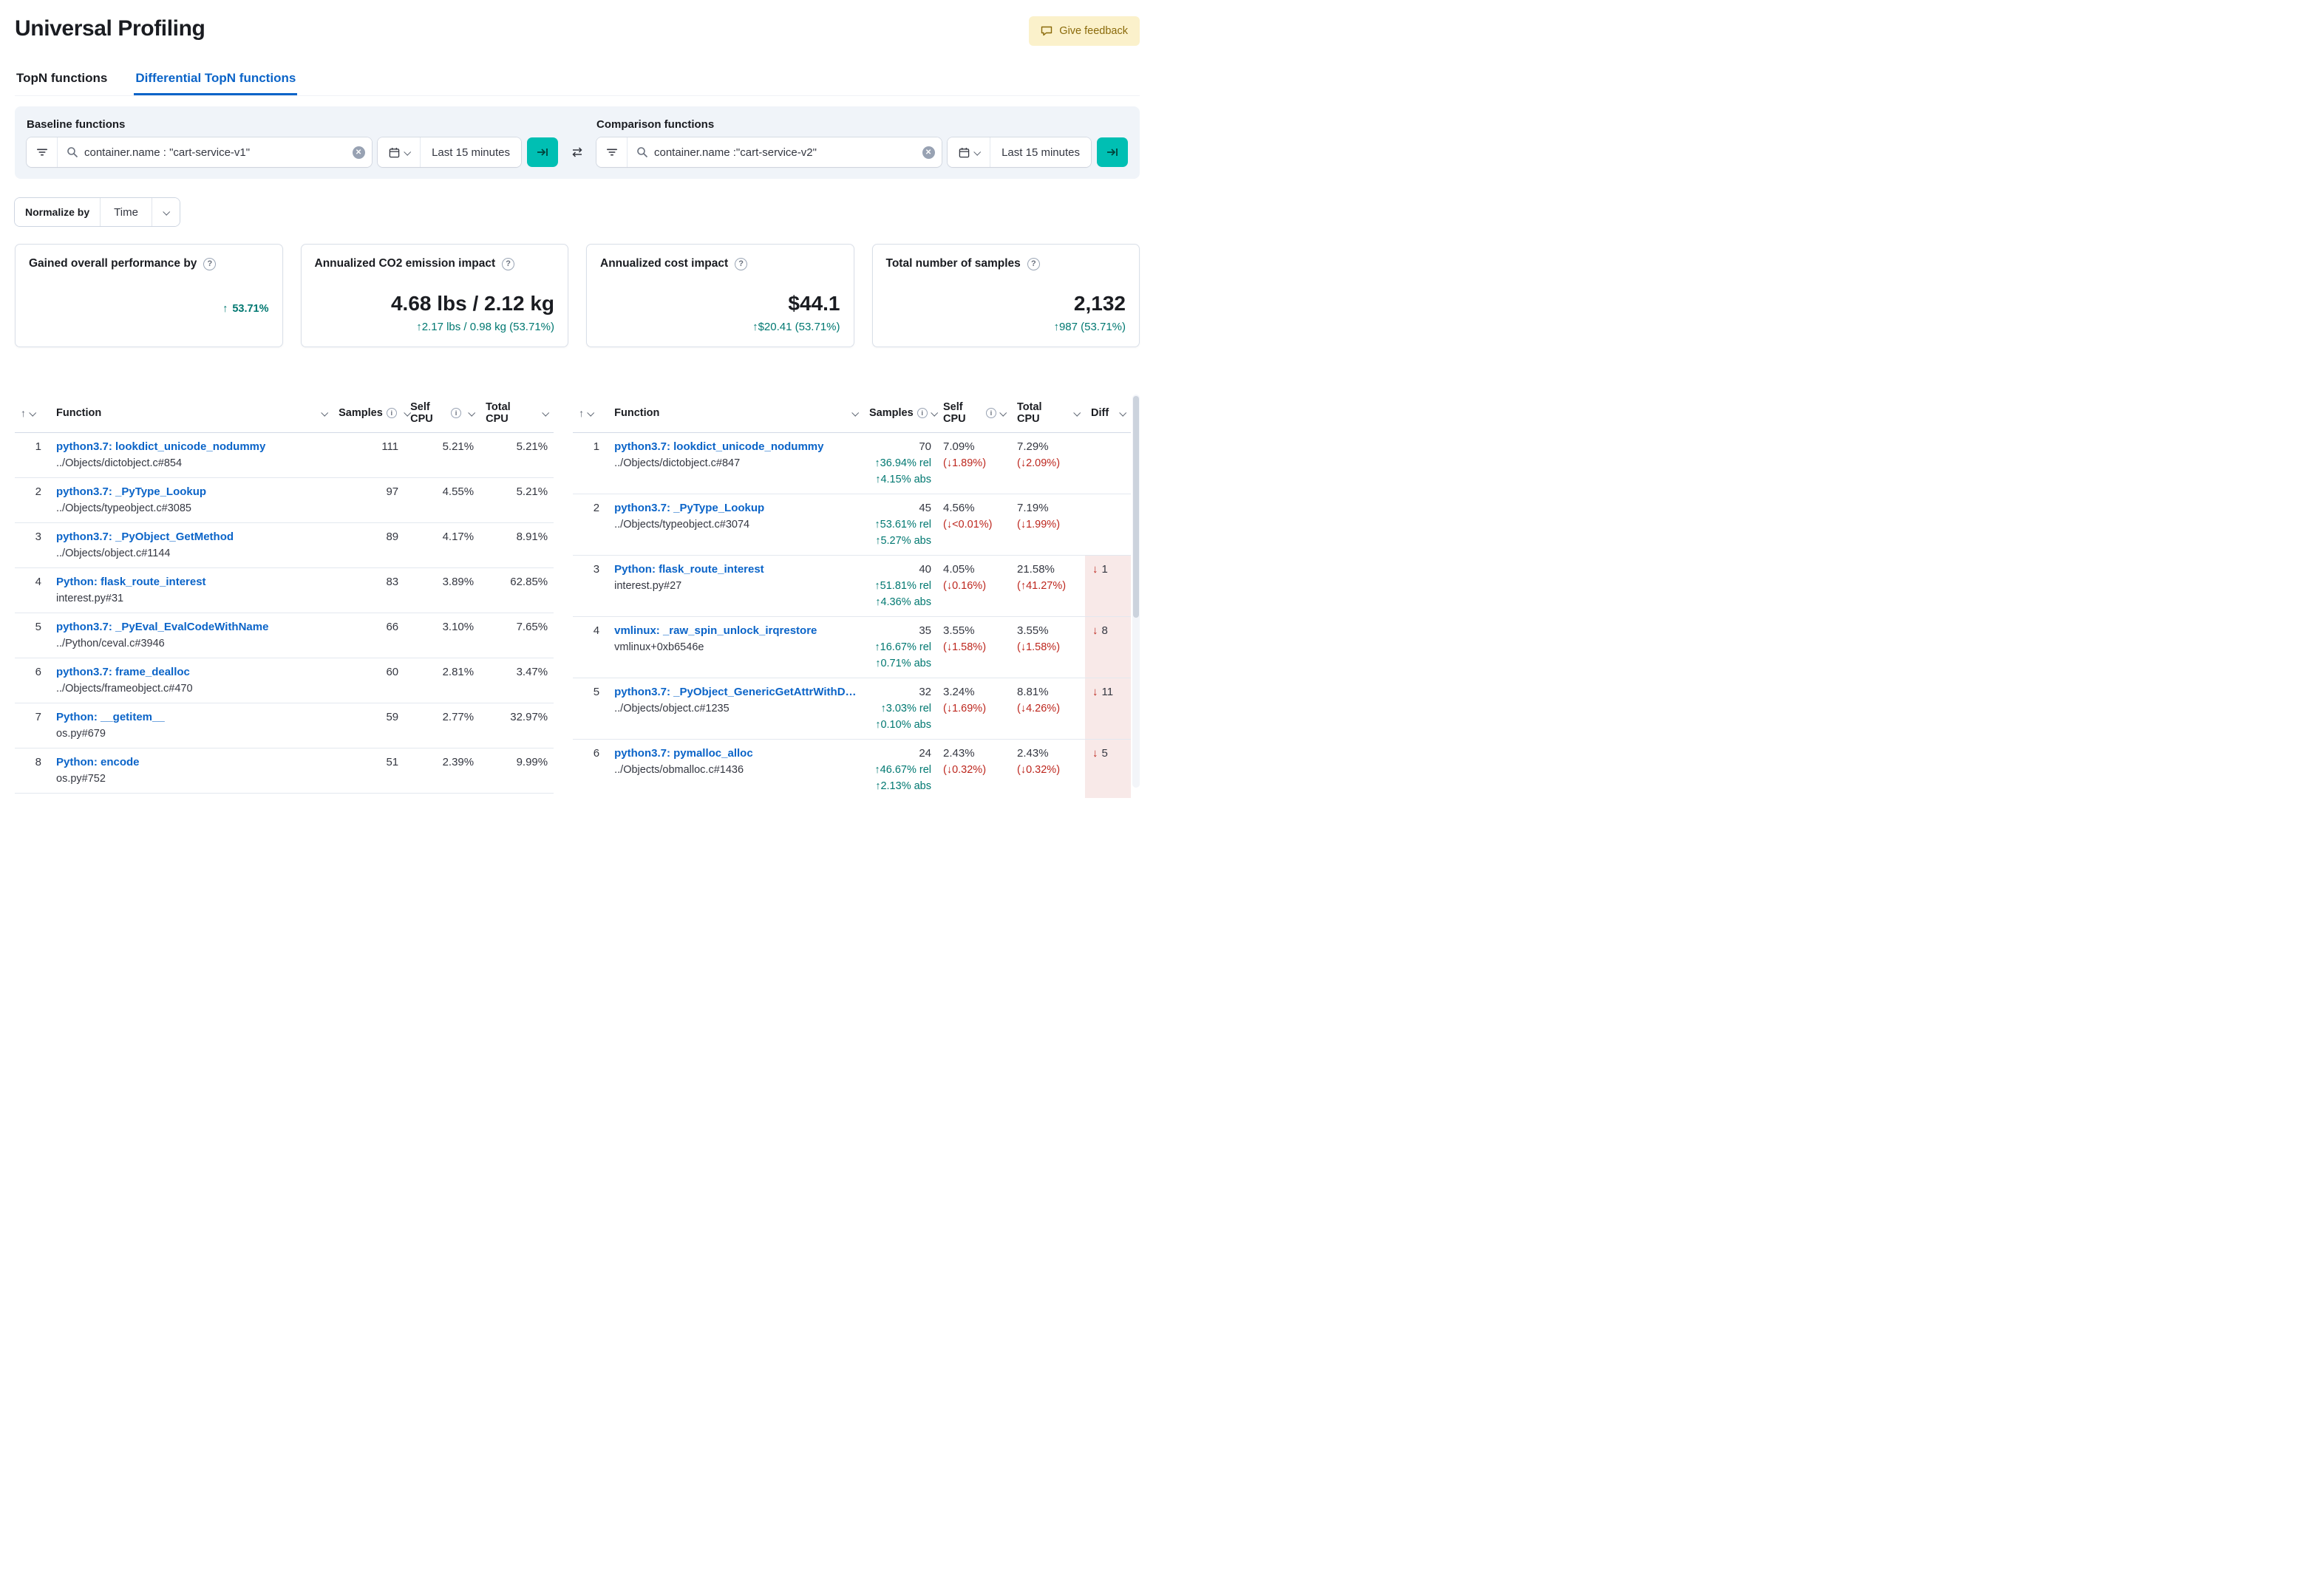  I want to click on column-header-diff: Diff, so click(1108, 414).